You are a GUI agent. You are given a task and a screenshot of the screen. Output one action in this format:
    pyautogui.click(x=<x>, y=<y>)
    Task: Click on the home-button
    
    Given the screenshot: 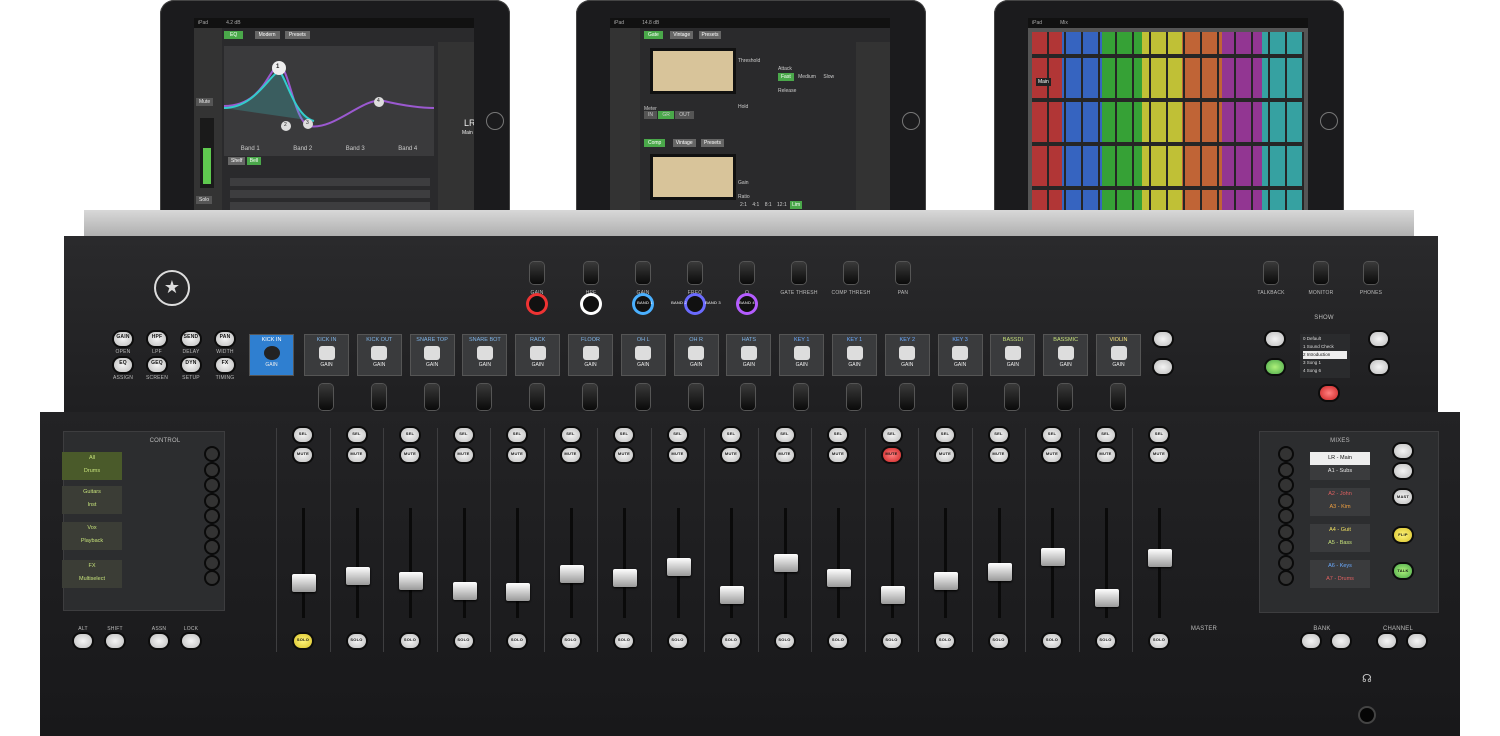 What is the action you would take?
    pyautogui.click(x=495, y=121)
    